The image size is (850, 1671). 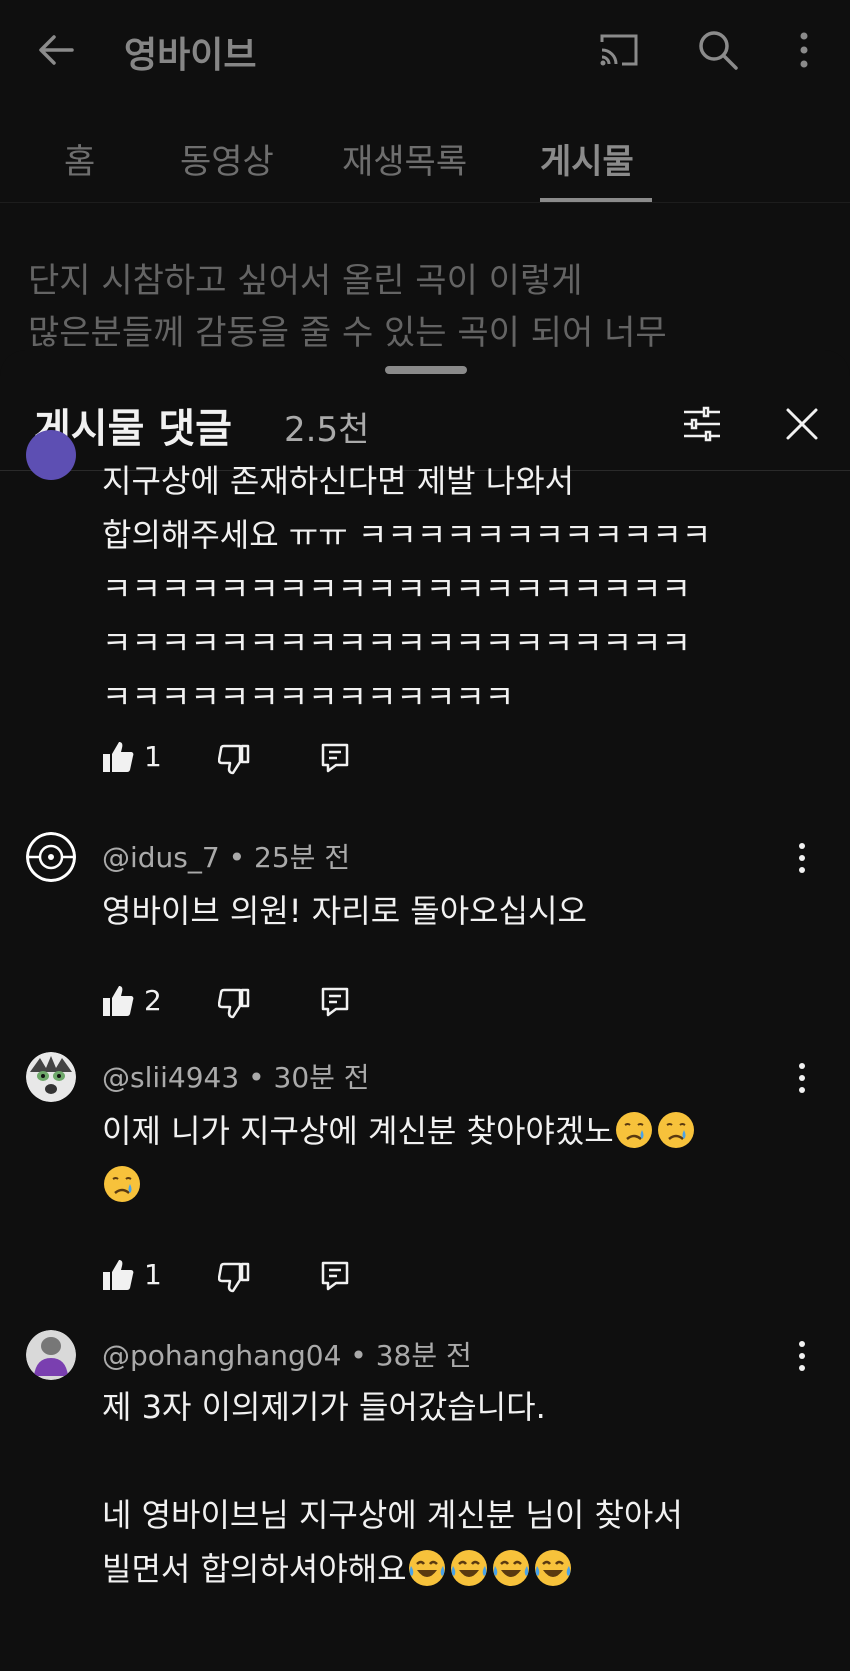 I want to click on comment-item: @idus_7 • 25분 전 영바이브 의원! 자리로 돌아오십시오 2, so click(x=425, y=938).